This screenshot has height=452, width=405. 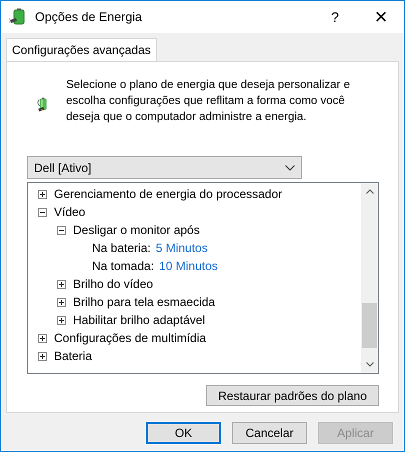 What do you see at coordinates (130, 338) in the screenshot?
I see `tree-item: Configurações de multimídia` at bounding box center [130, 338].